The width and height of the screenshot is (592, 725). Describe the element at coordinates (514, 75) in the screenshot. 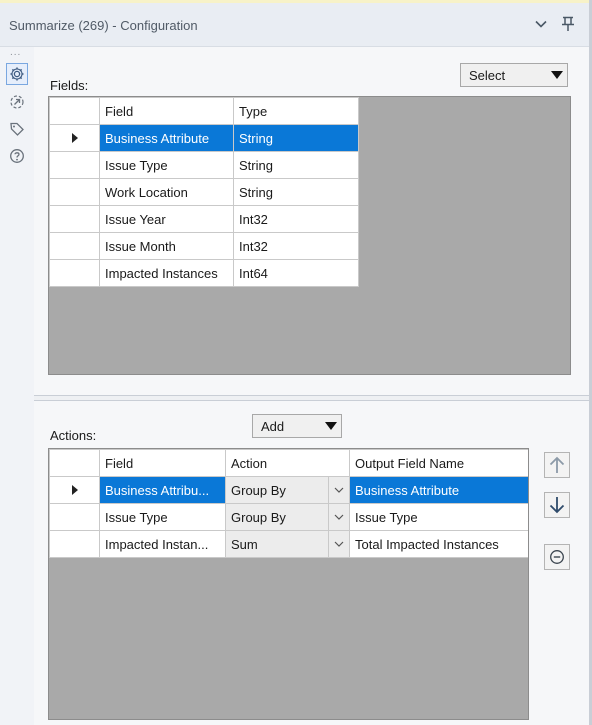

I see `select-dropdown: Select` at that location.